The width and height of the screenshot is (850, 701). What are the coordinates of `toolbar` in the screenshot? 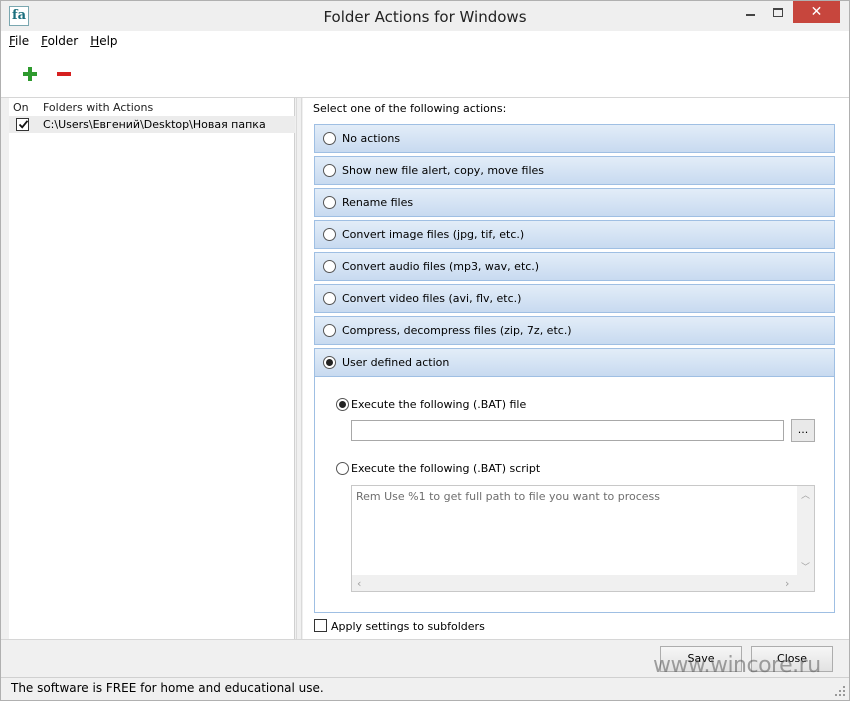 It's located at (425, 74).